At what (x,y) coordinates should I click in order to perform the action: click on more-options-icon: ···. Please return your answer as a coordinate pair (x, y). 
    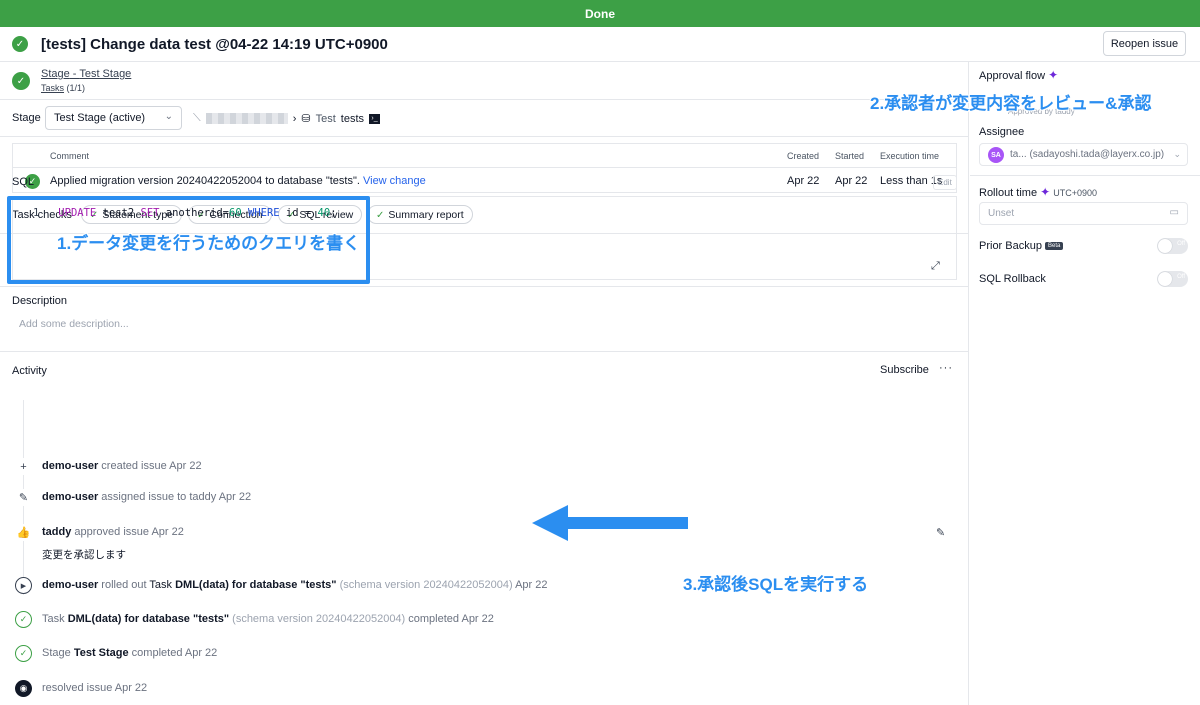
    Looking at the image, I should click on (946, 368).